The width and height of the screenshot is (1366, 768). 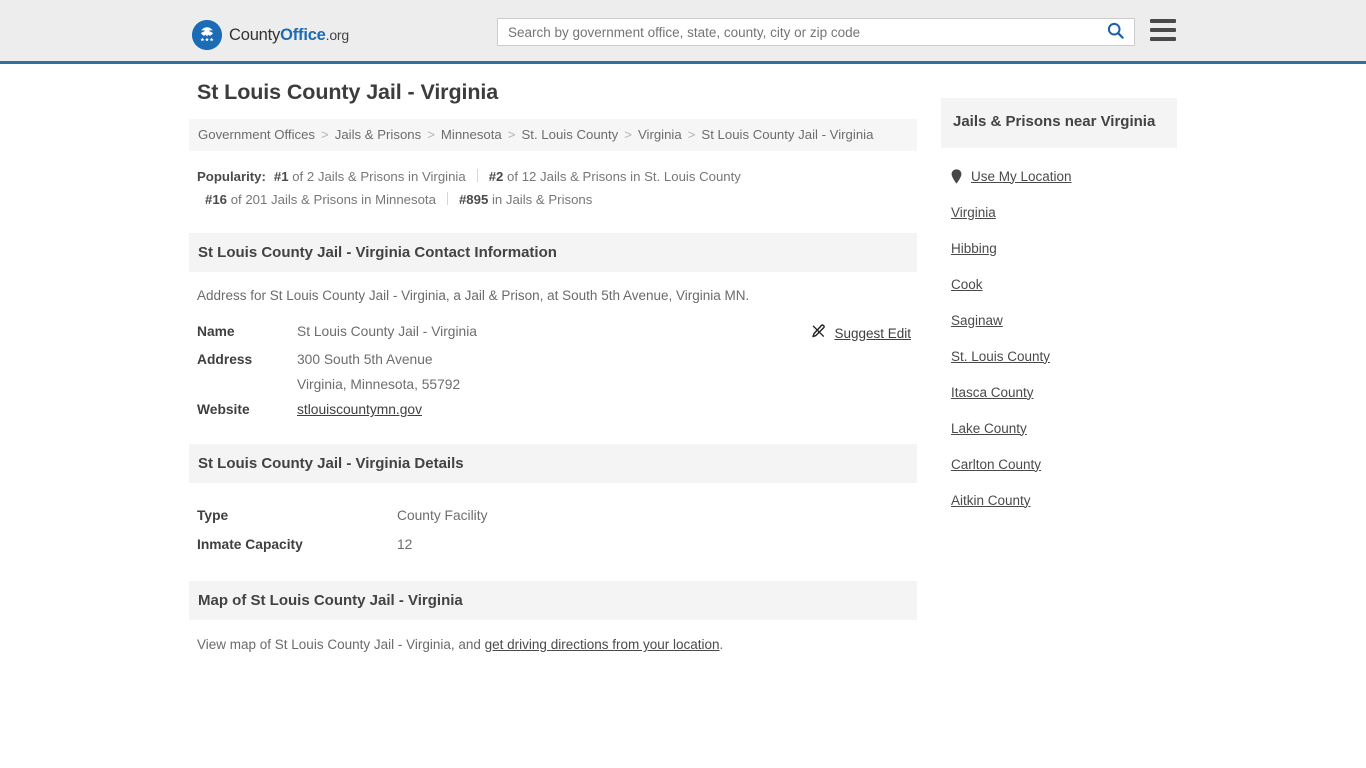 What do you see at coordinates (542, 199) in the screenshot?
I see `popularity-text: in Jails & Prisons` at bounding box center [542, 199].